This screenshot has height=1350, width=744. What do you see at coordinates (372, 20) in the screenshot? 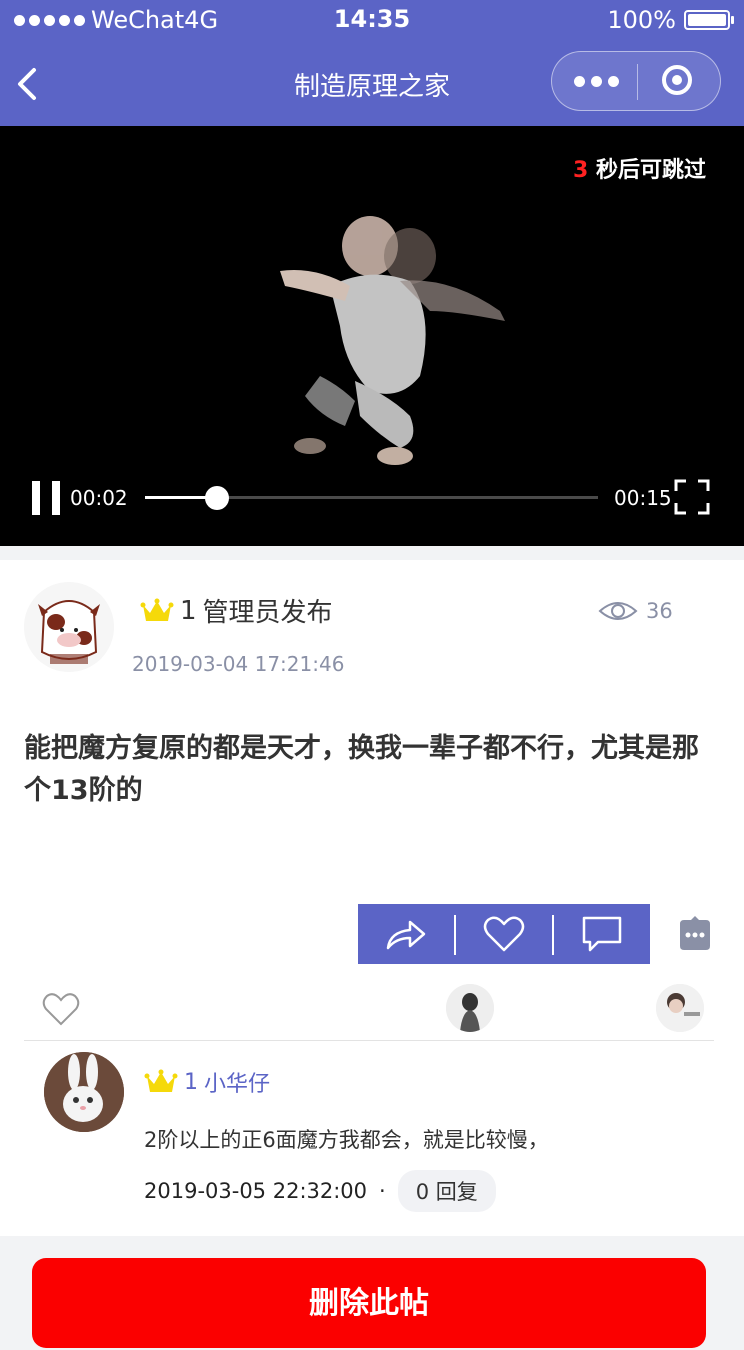
I see `status-bar: WeChat4G 14:35 100%` at bounding box center [372, 20].